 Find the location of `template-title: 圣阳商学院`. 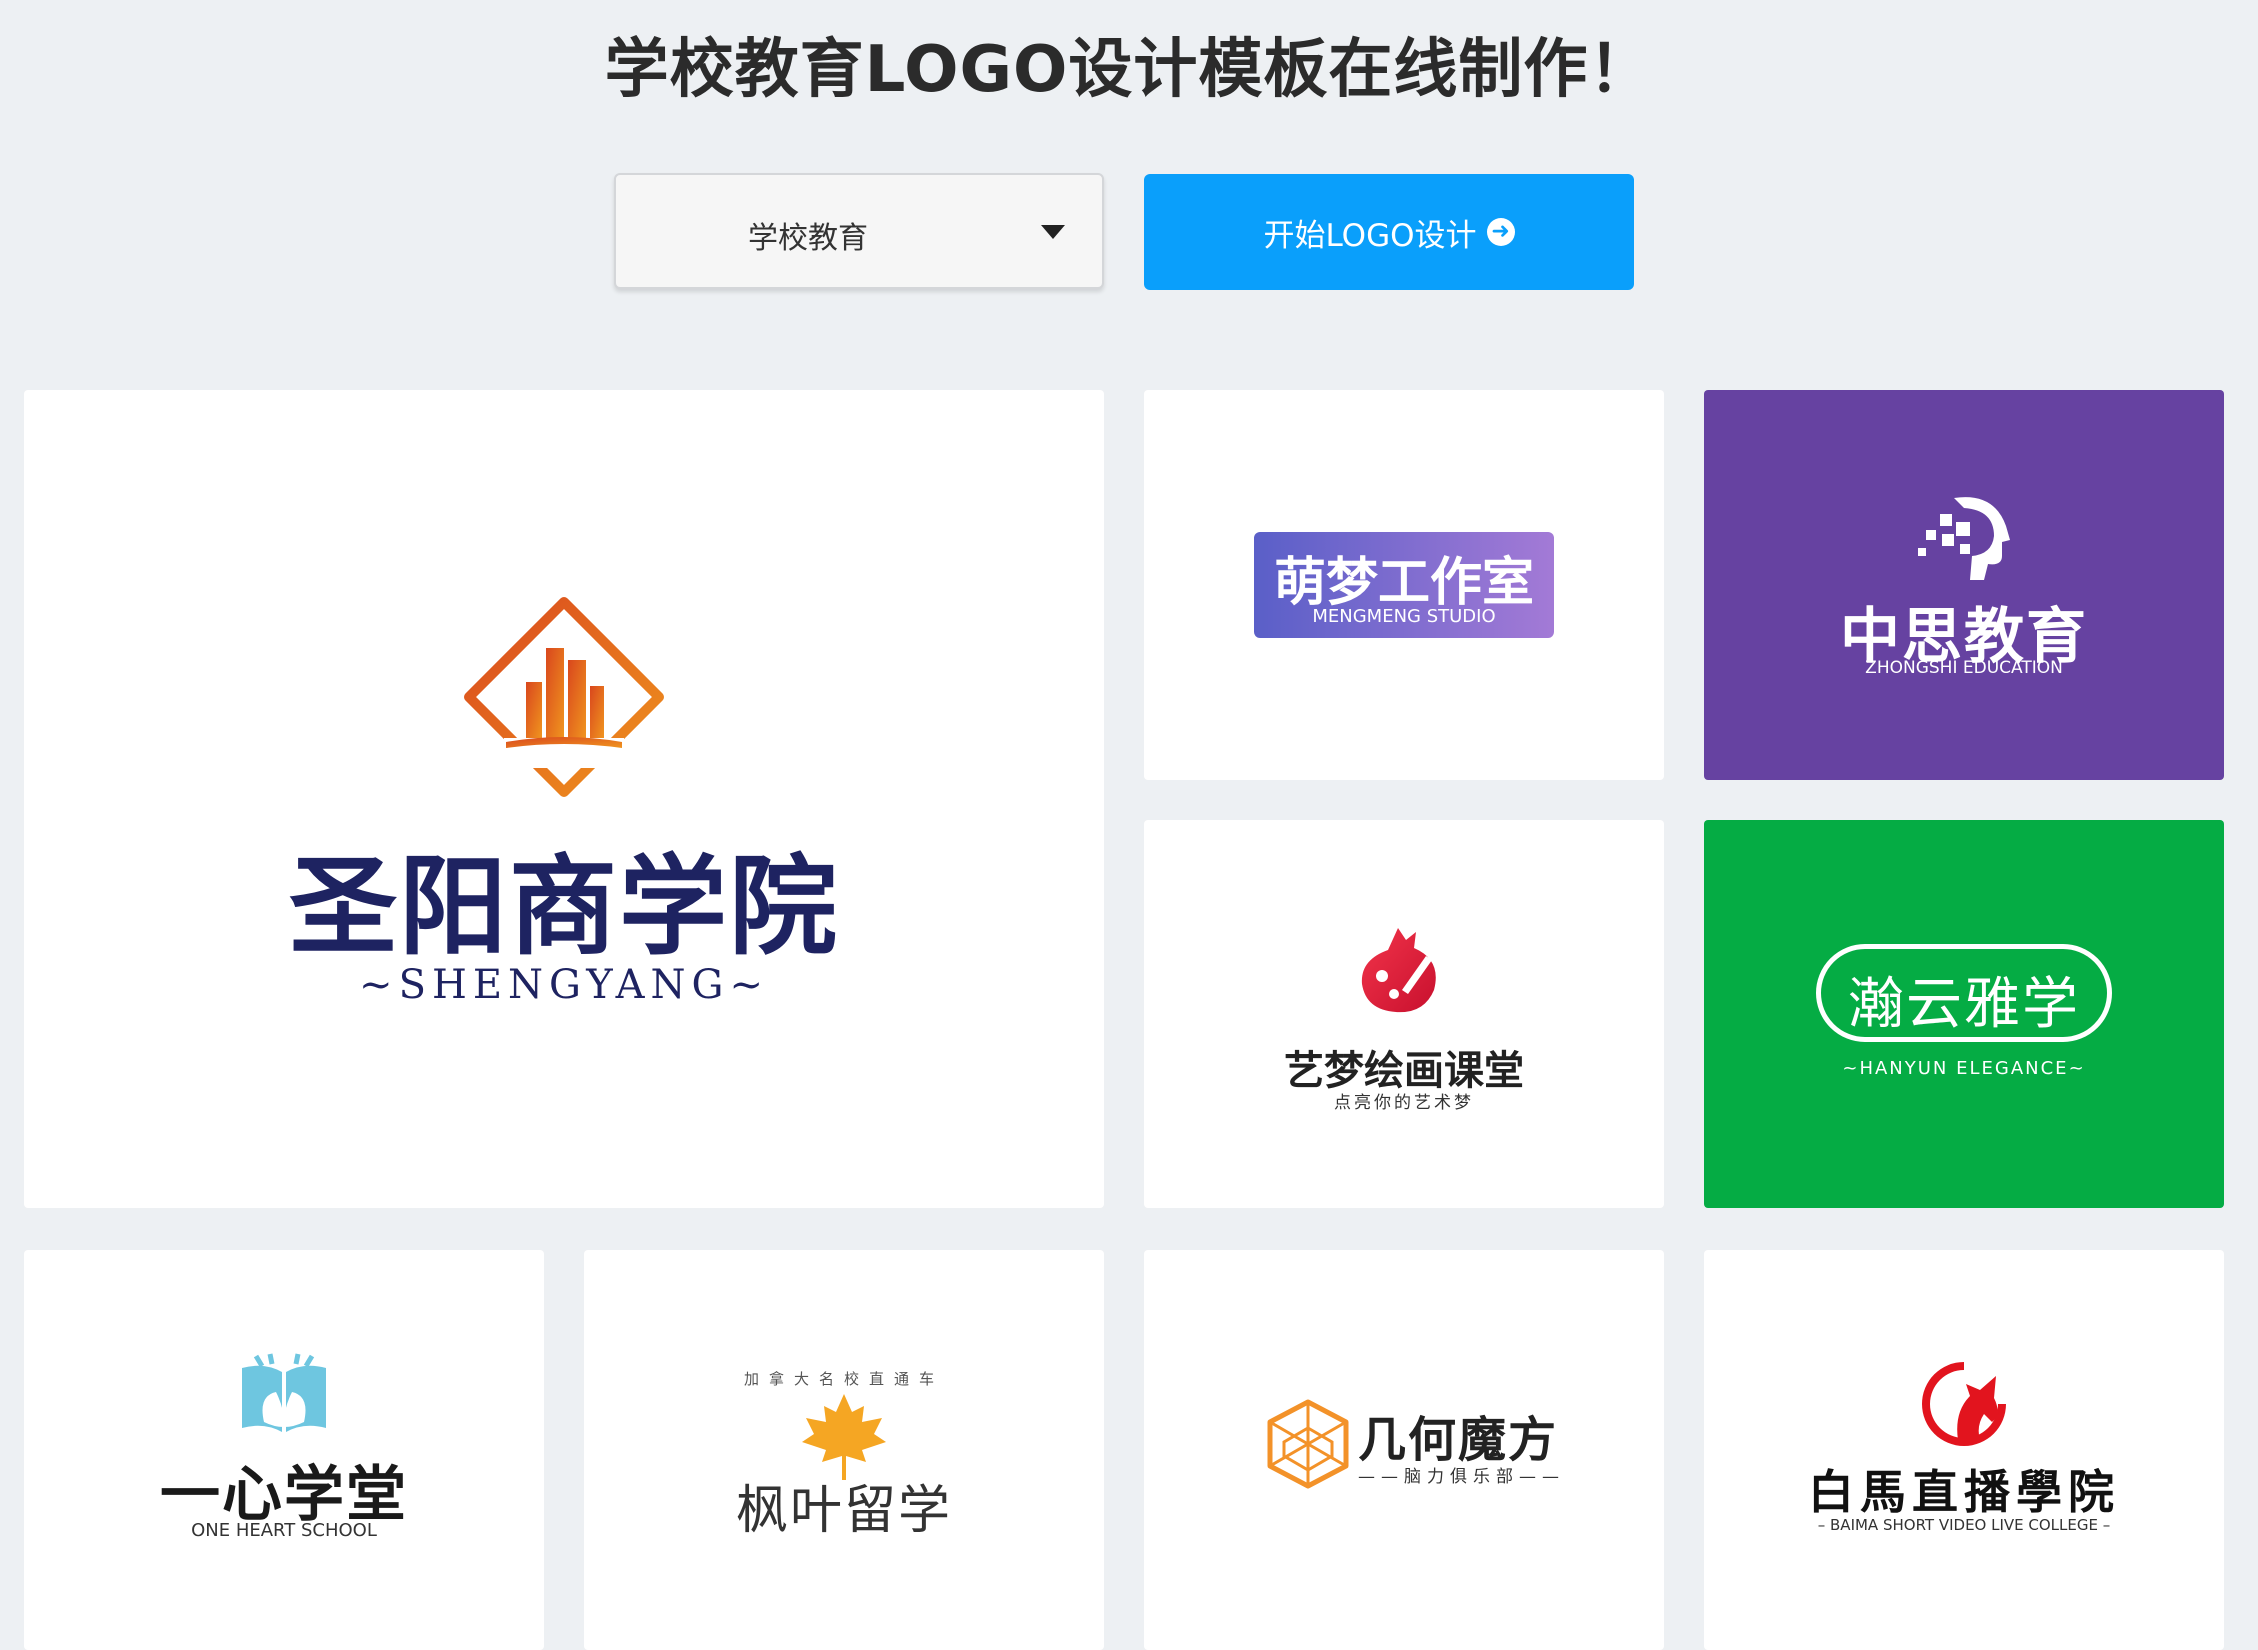

template-title: 圣阳商学院 is located at coordinates (563, 907).